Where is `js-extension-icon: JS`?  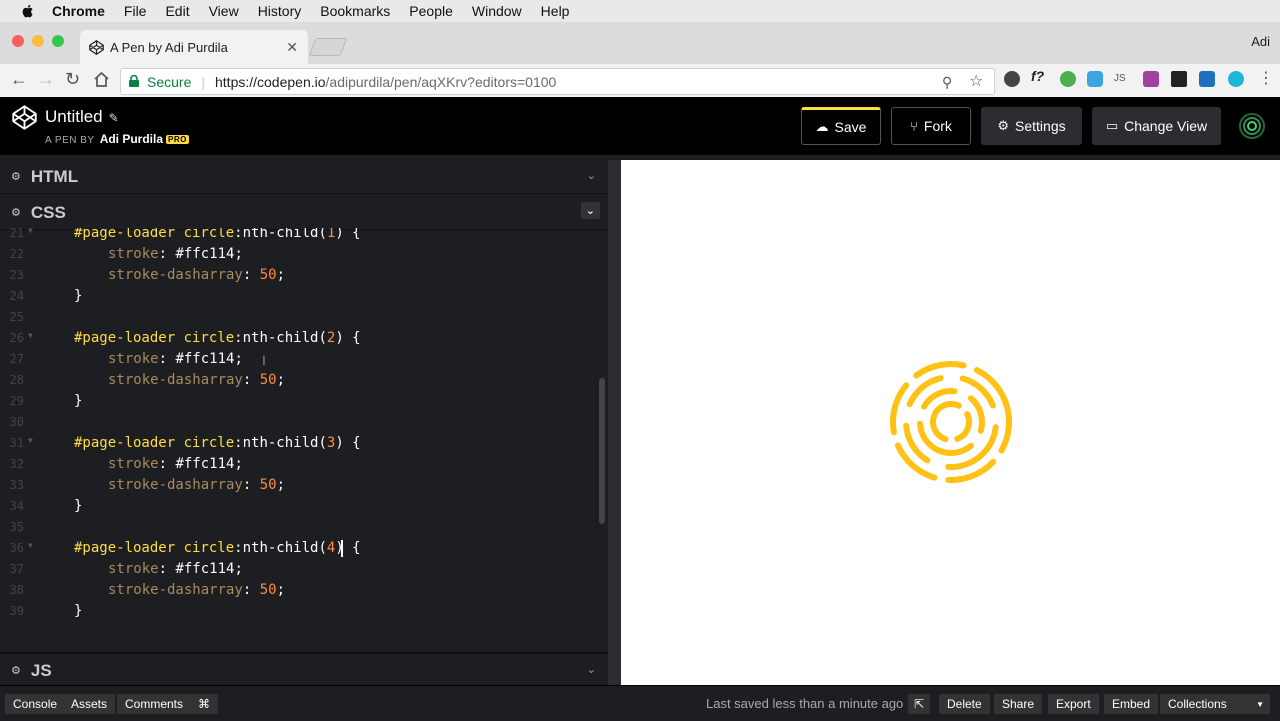
js-extension-icon: JS is located at coordinates (1122, 81).